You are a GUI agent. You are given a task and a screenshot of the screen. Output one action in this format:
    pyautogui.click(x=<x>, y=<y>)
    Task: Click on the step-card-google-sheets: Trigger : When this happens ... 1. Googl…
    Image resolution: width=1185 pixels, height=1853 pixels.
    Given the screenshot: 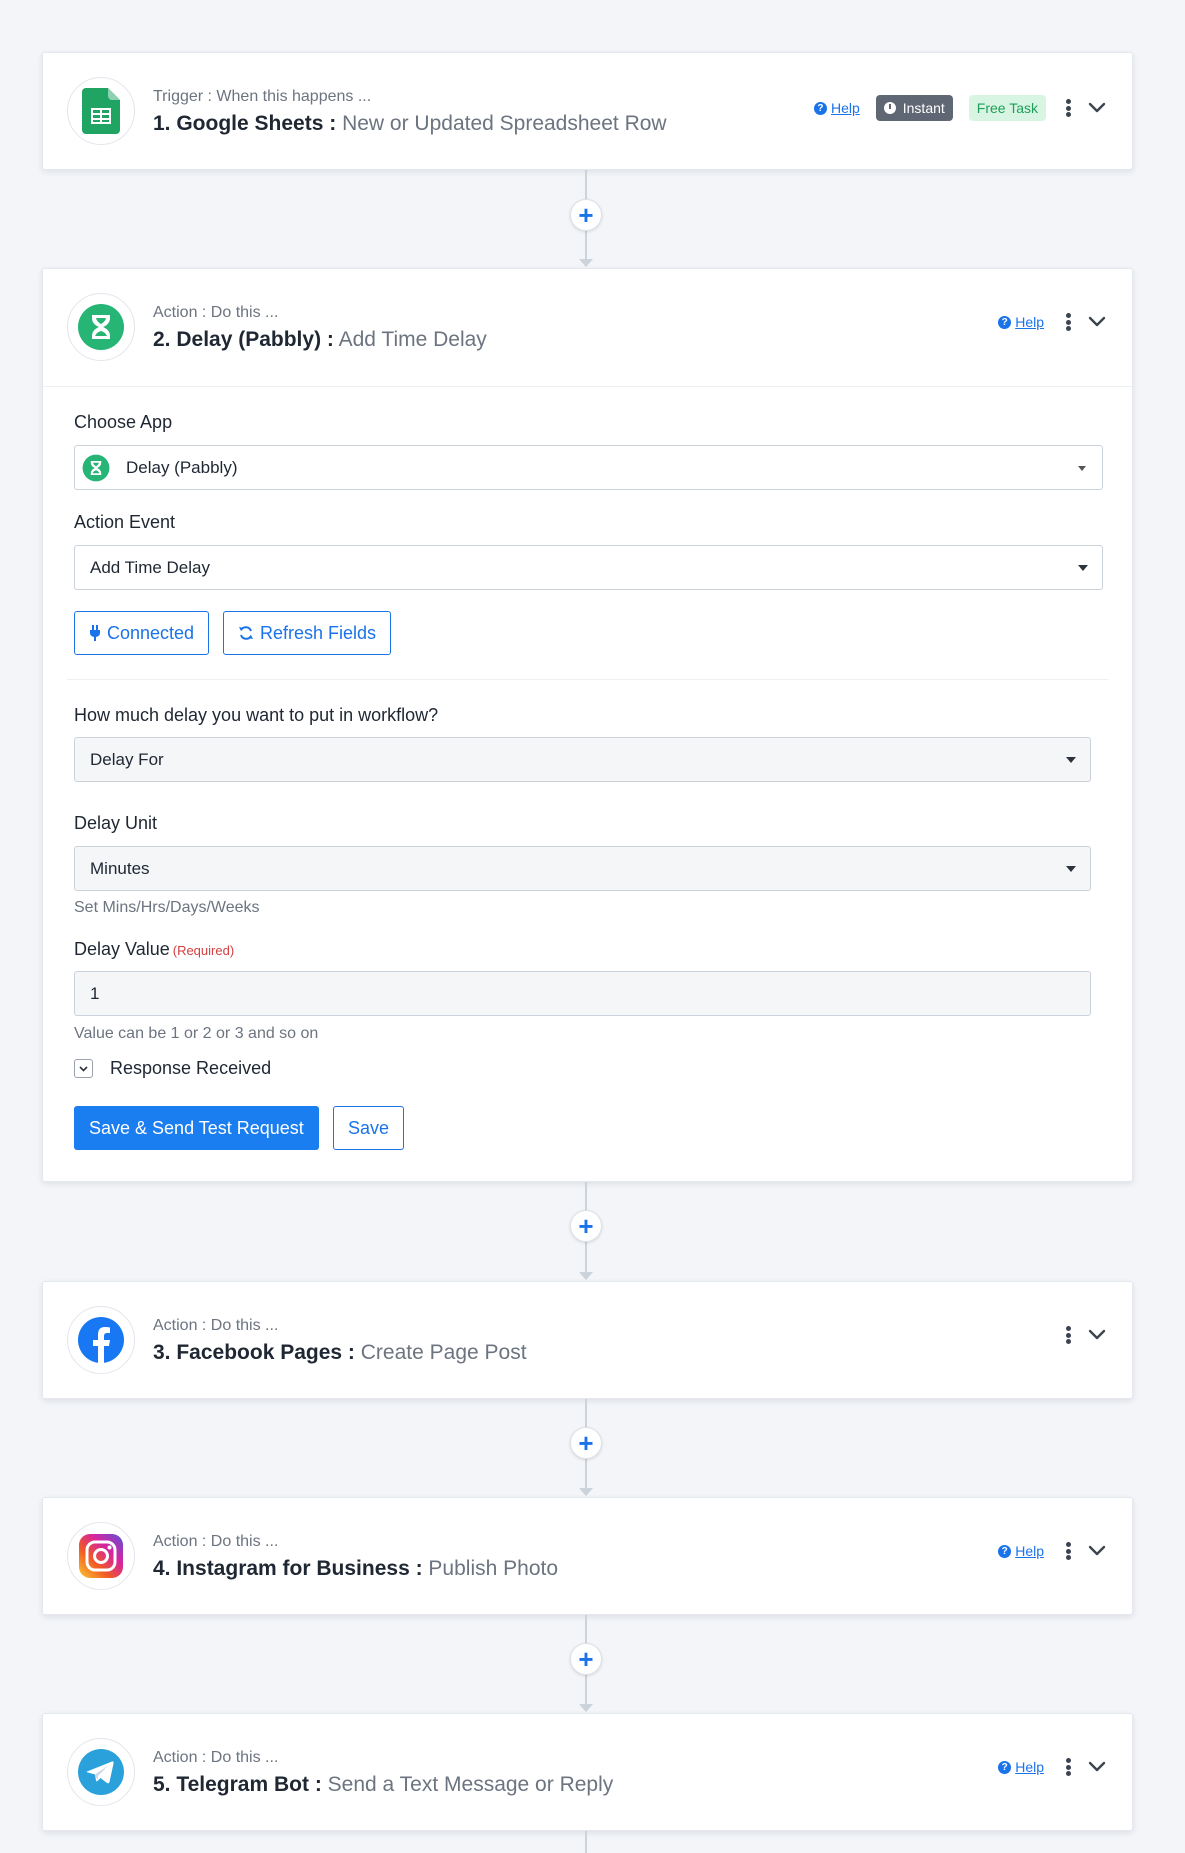 What is the action you would take?
    pyautogui.click(x=587, y=111)
    